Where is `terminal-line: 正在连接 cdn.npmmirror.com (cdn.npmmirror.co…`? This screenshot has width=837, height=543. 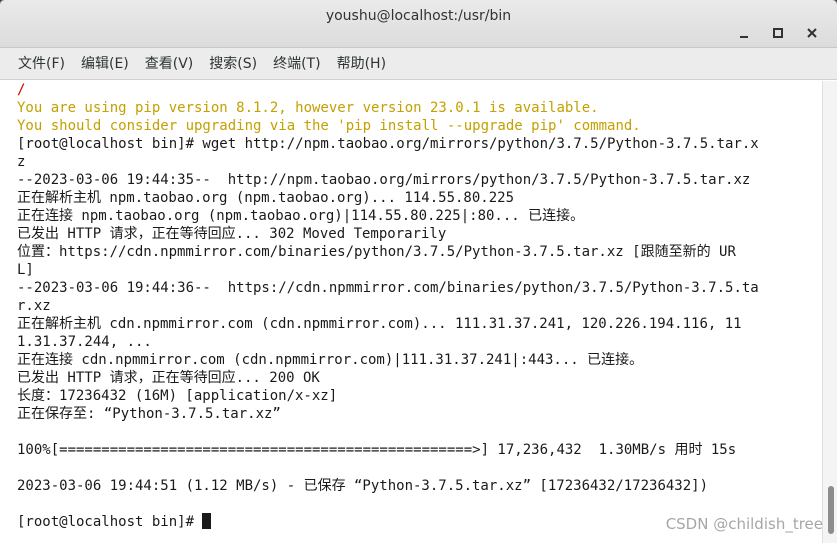 terminal-line: 正在连接 cdn.npmmirror.com (cdn.npmmirror.co… is located at coordinates (330, 360).